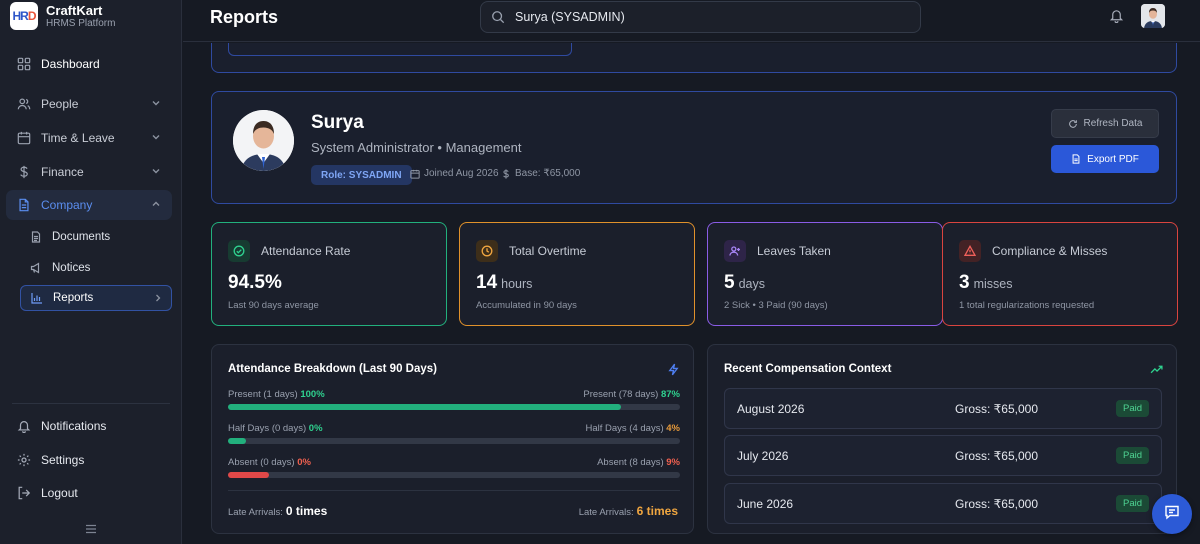 This screenshot has height=544, width=1200. Describe the element at coordinates (744, 282) in the screenshot. I see `stat-value: 5 days` at that location.